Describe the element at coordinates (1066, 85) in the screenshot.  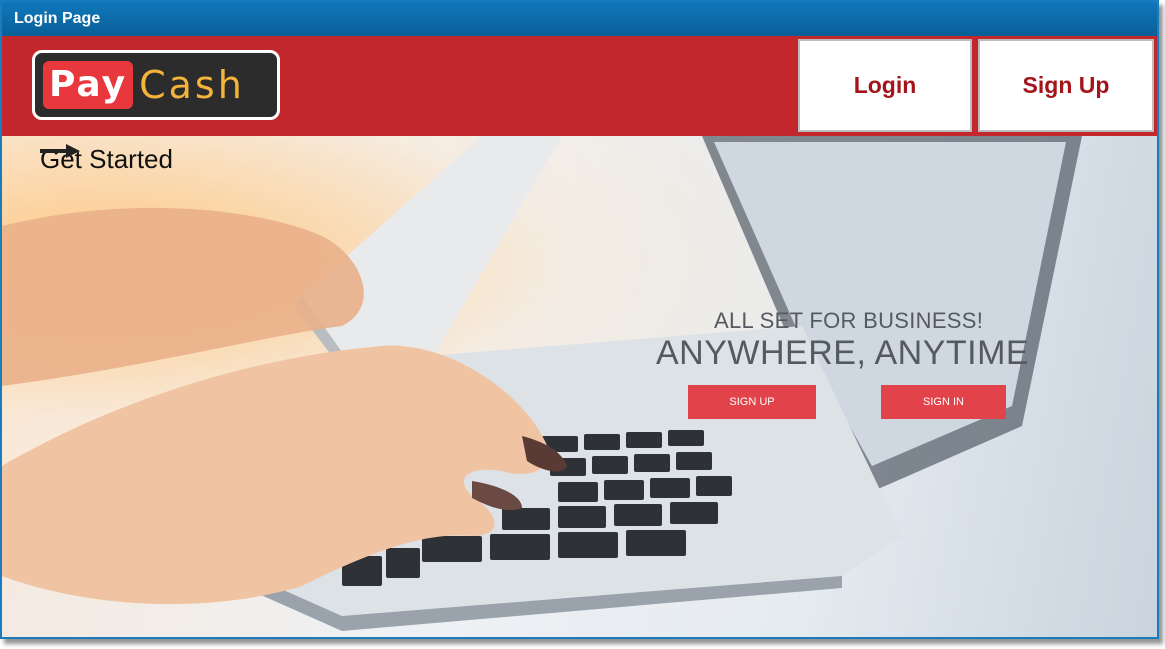
I see `sign-up-button: Sign Up` at that location.